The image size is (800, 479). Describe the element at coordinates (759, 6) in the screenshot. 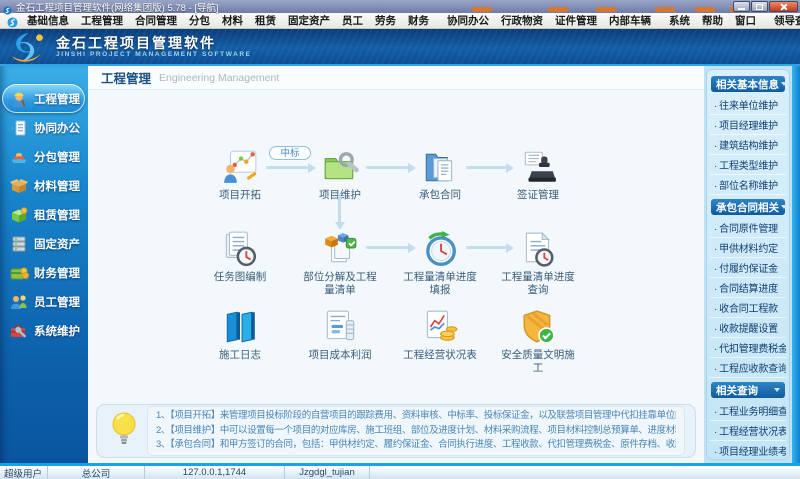

I see `restore-button` at that location.